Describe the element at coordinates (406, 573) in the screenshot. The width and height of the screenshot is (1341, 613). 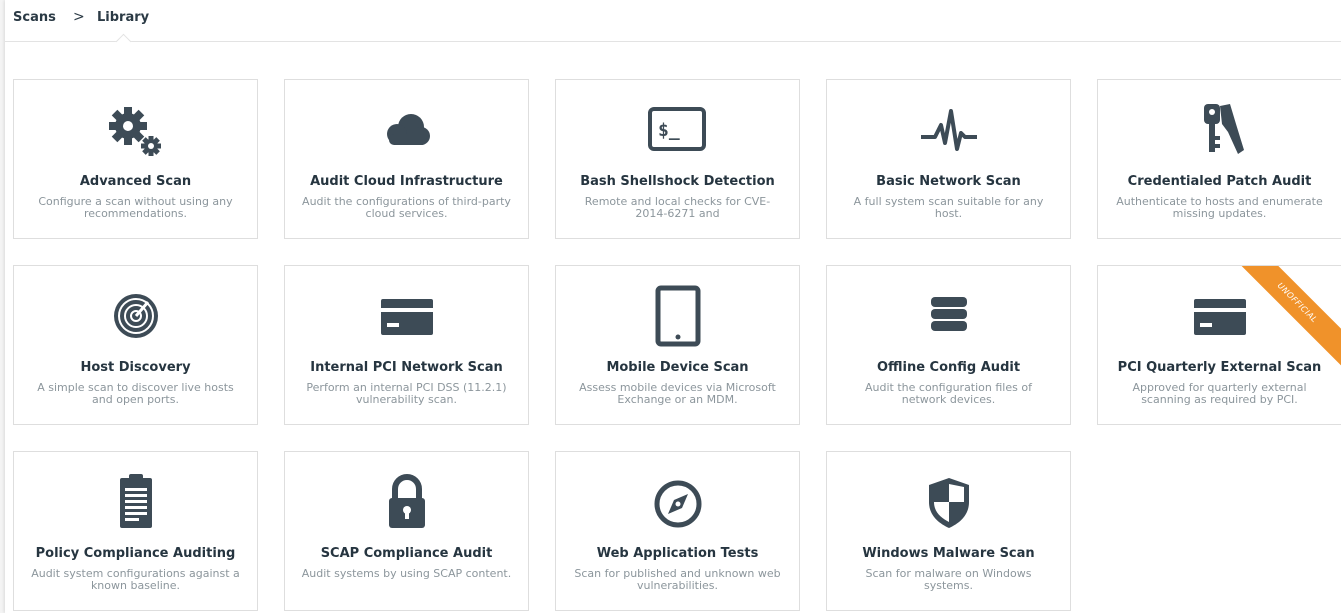
I see `template-description: Audit systems by using SCAP content.` at that location.